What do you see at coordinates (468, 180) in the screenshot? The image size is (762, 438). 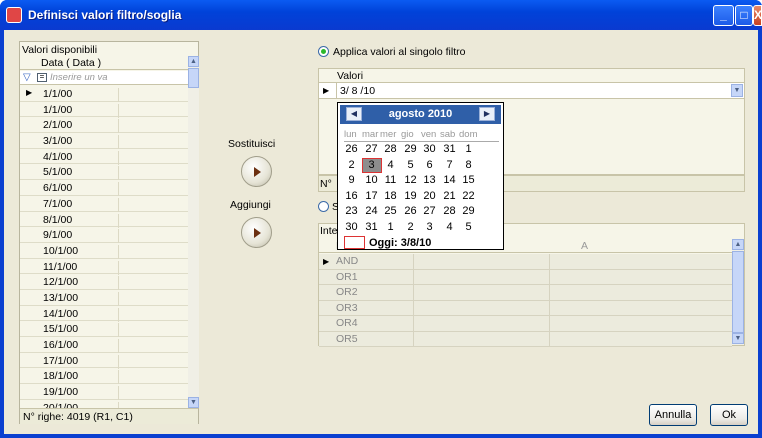 I see `calendar-day: 15` at bounding box center [468, 180].